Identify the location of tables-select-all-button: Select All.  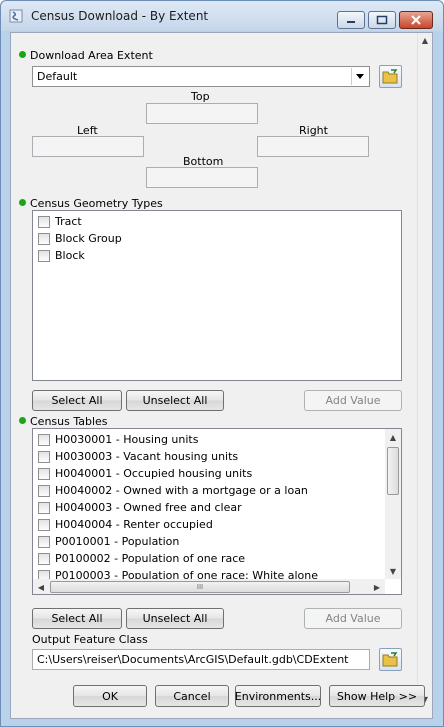
(77, 618).